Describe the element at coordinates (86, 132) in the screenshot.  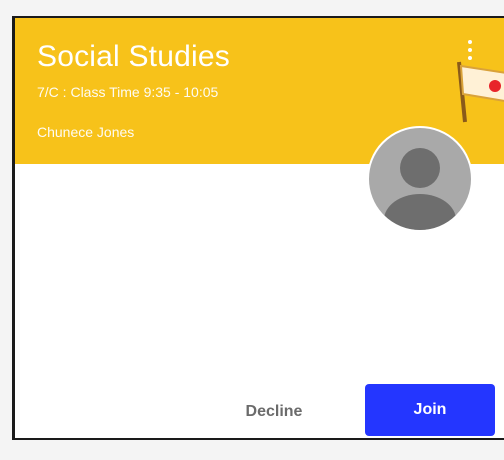
I see `teacher-name: Chunece Jones` at that location.